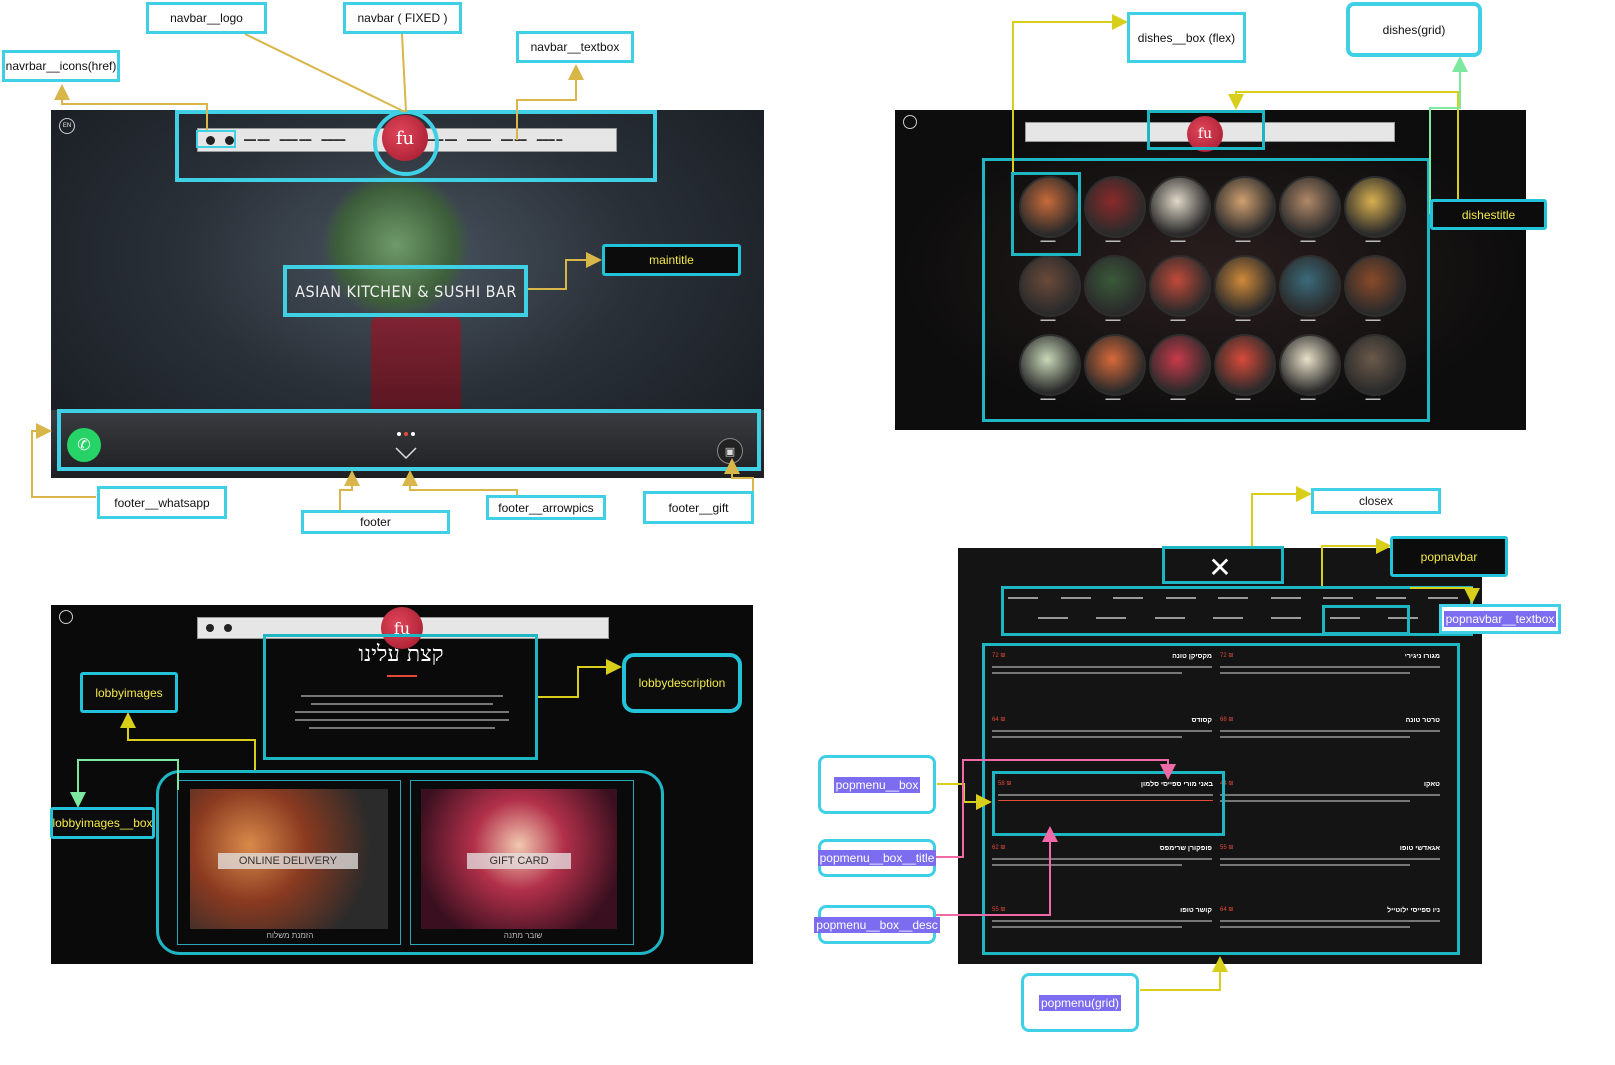 Image resolution: width=1615 pixels, height=1065 pixels. I want to click on label-popnavbar-textbox: popnavbar__textbox, so click(1500, 619).